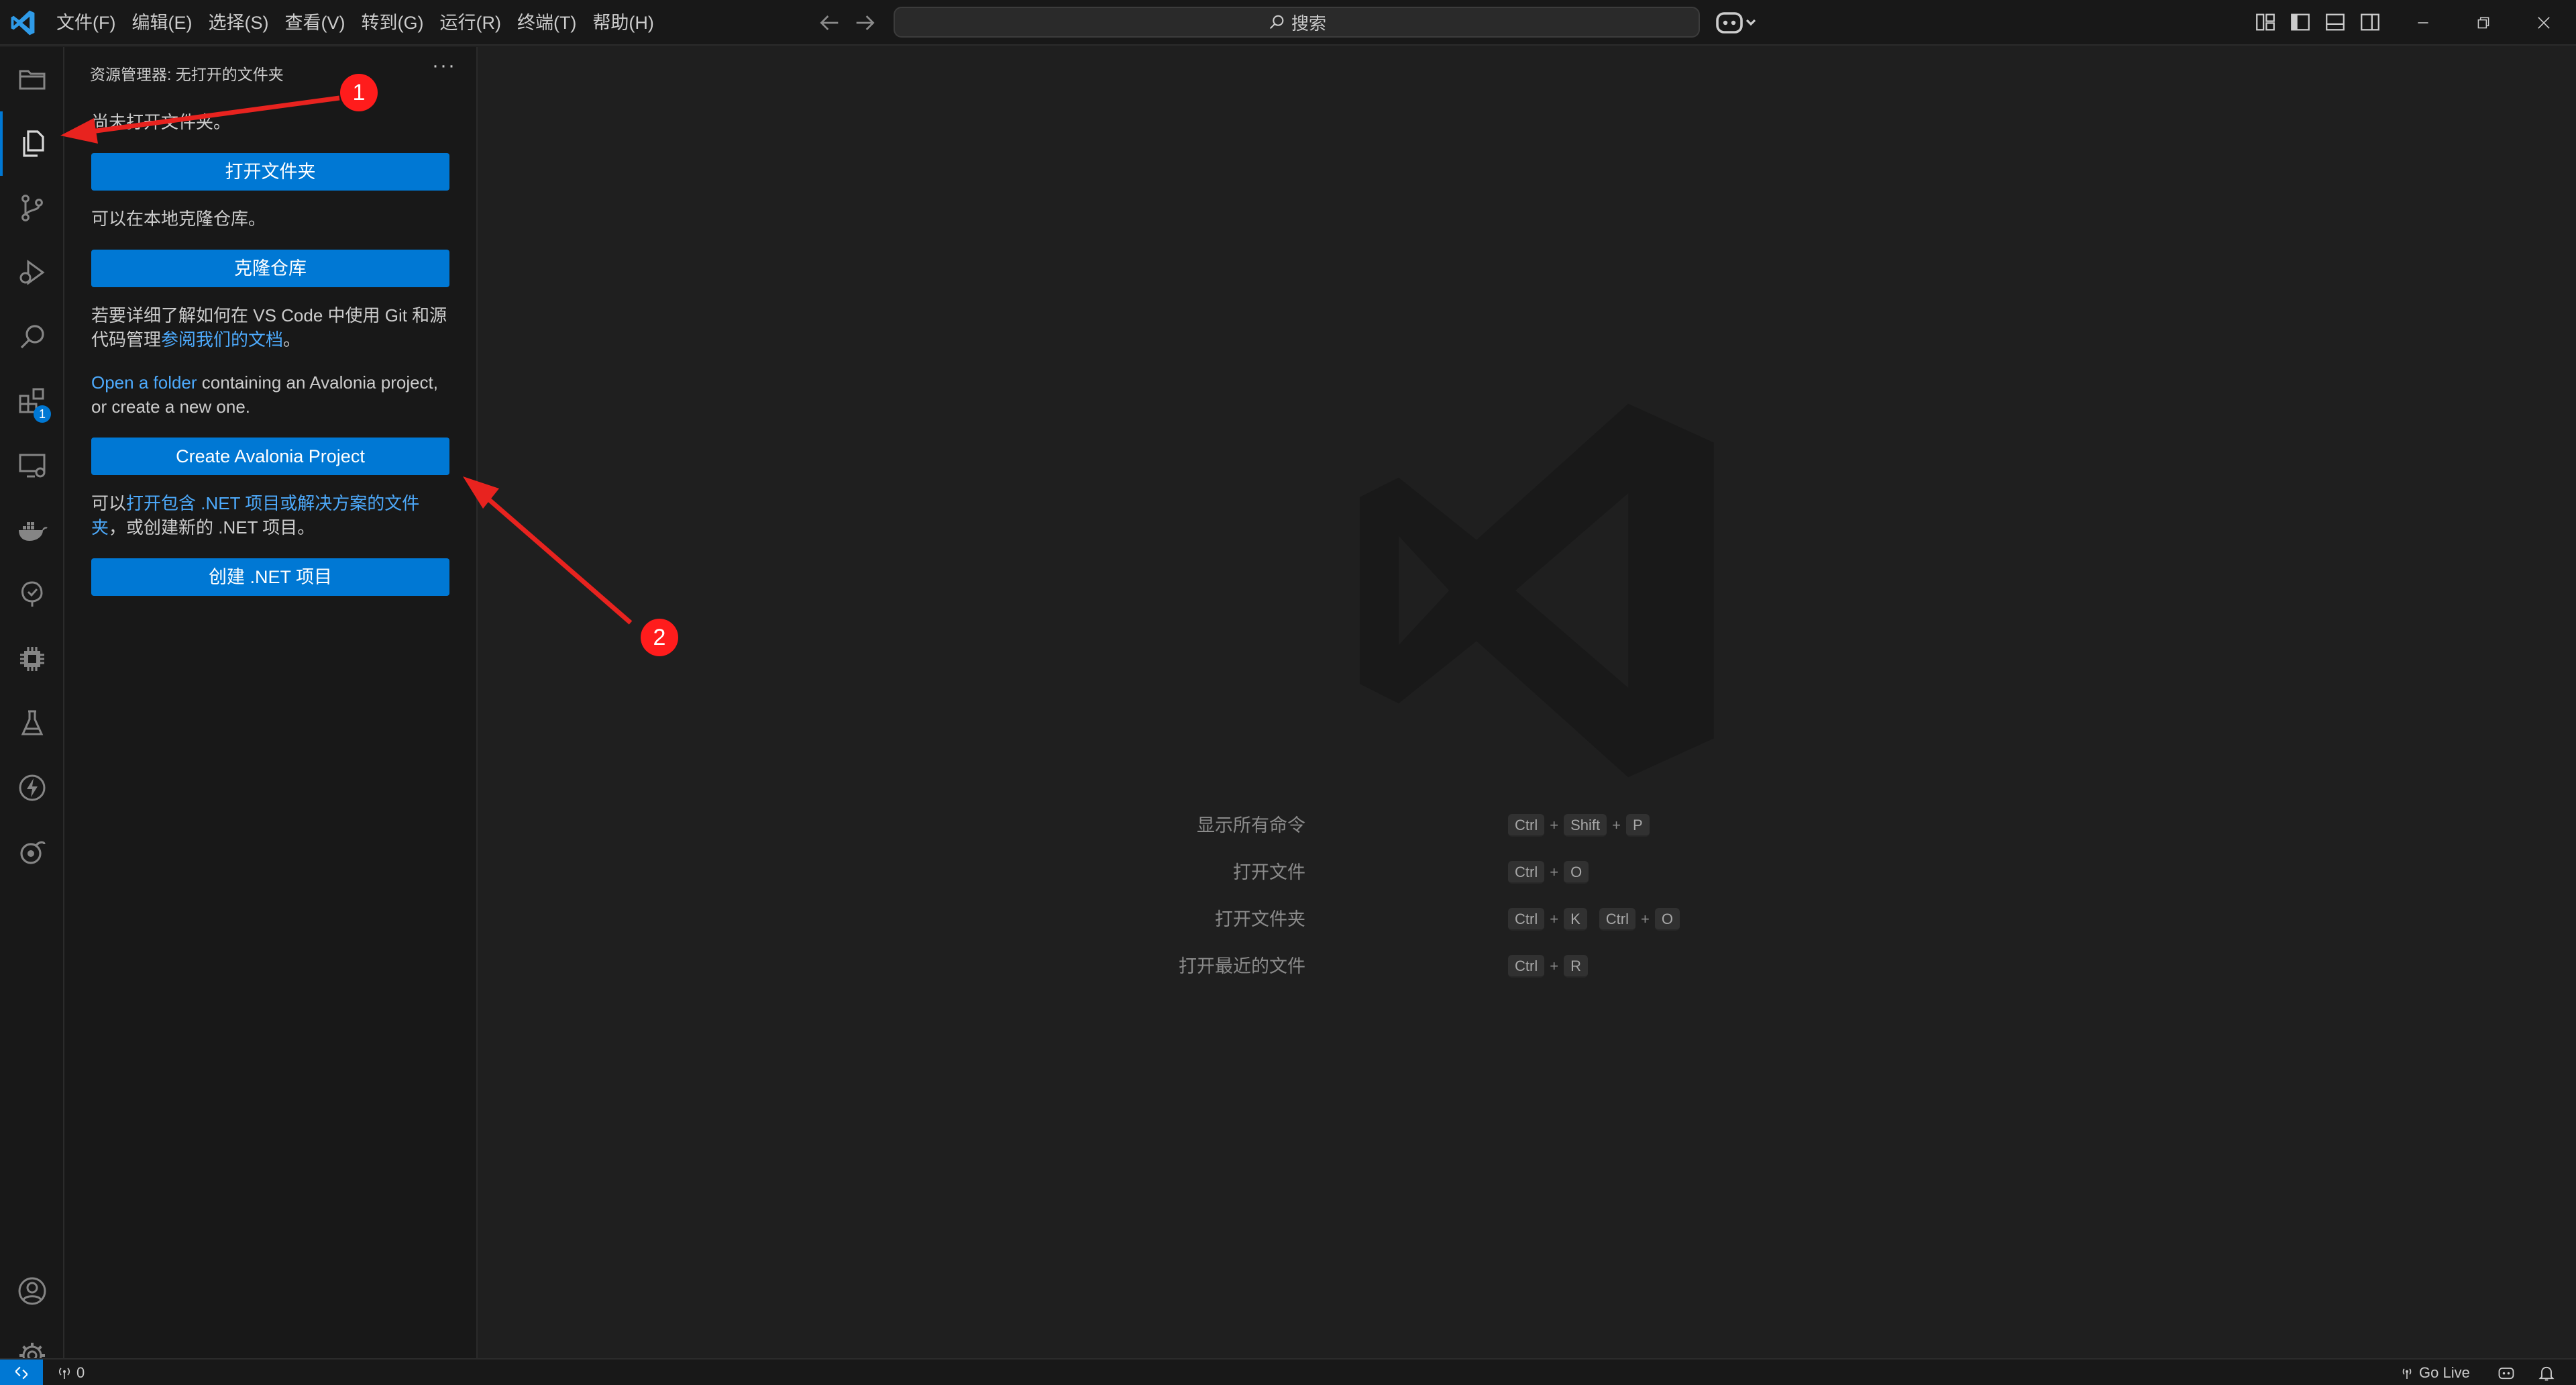 The height and width of the screenshot is (1385, 2576). Describe the element at coordinates (32, 401) in the screenshot. I see `extensions-icon: 1` at that location.